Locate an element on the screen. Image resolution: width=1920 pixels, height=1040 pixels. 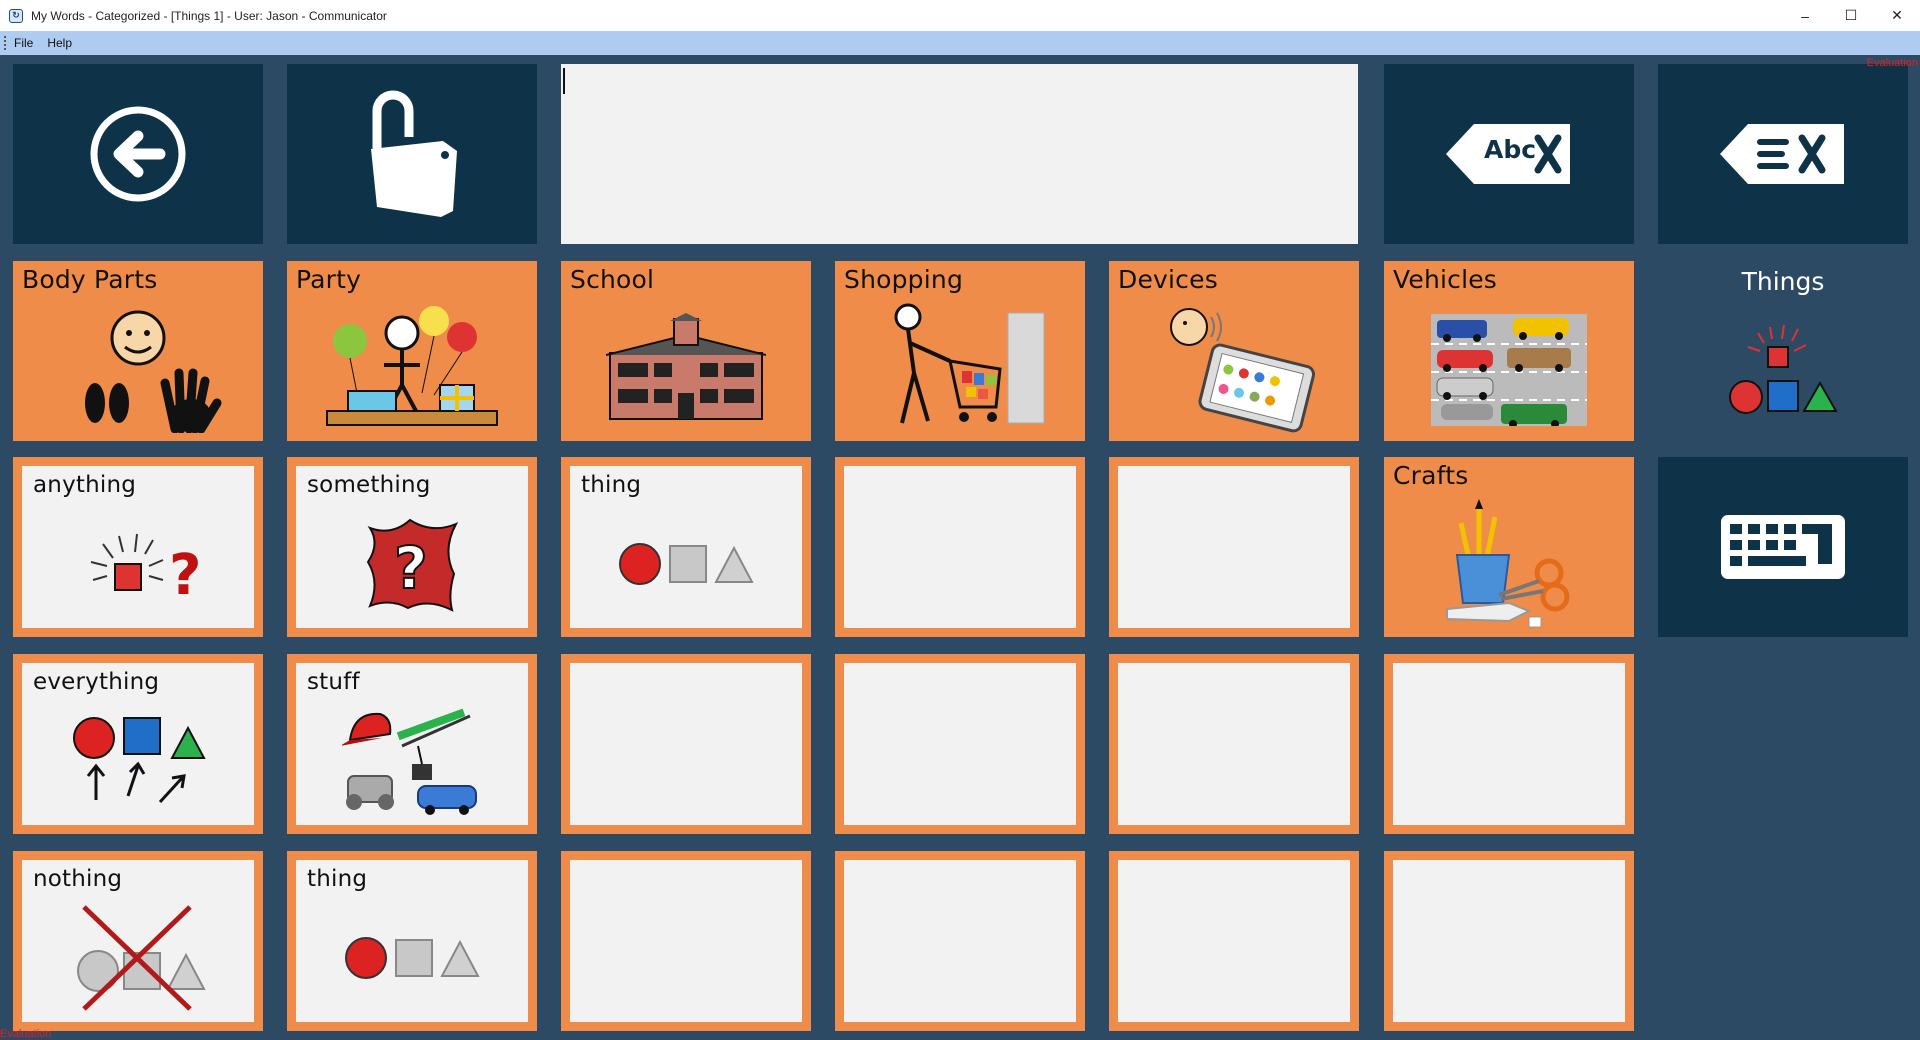
delete-word-label: Abc is located at coordinates (1510, 149).